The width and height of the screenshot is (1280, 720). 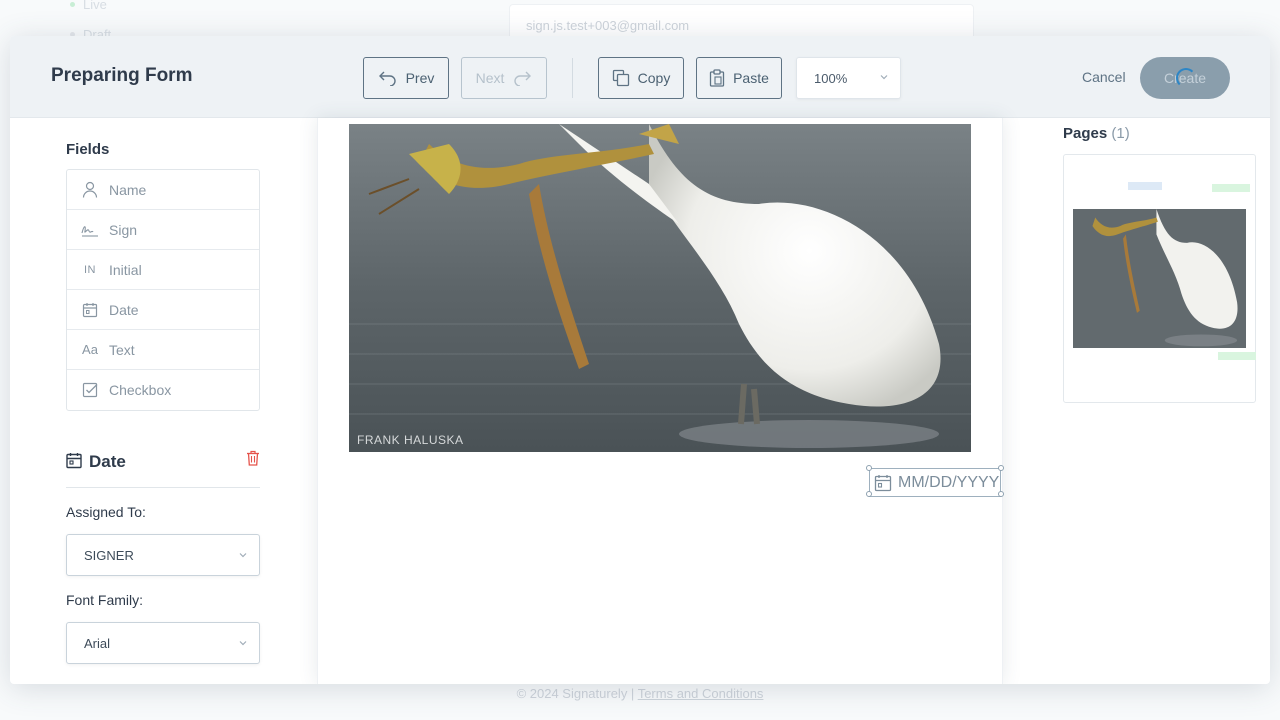 What do you see at coordinates (739, 78) in the screenshot?
I see `paste-button: Paste` at bounding box center [739, 78].